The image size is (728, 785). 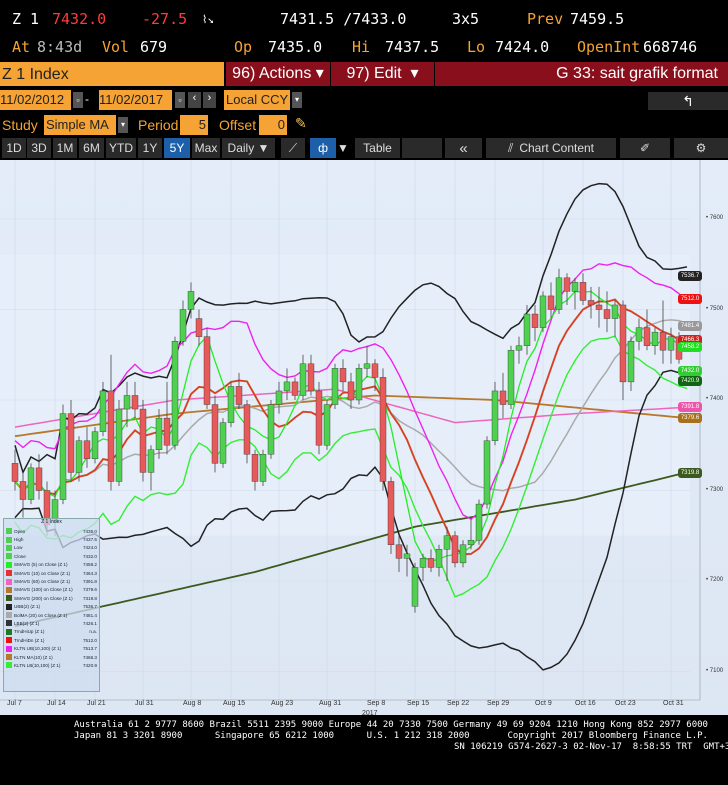 What do you see at coordinates (65, 148) in the screenshot?
I see `range-button-1m: 1M` at bounding box center [65, 148].